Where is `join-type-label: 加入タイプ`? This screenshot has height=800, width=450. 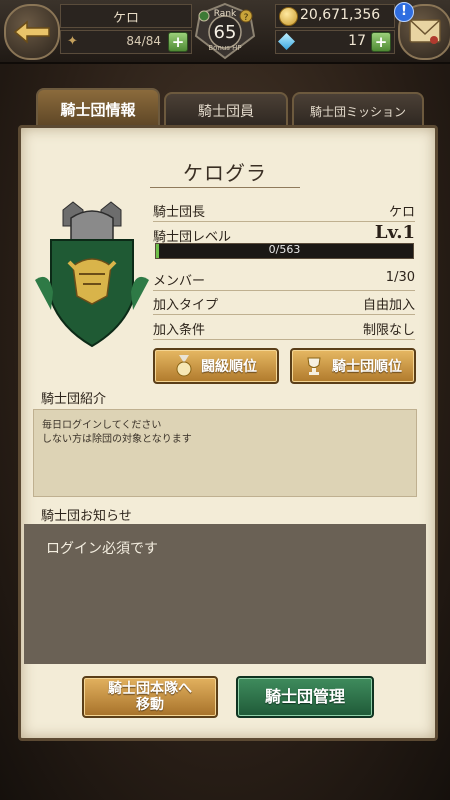 join-type-label: 加入タイプ is located at coordinates (186, 305).